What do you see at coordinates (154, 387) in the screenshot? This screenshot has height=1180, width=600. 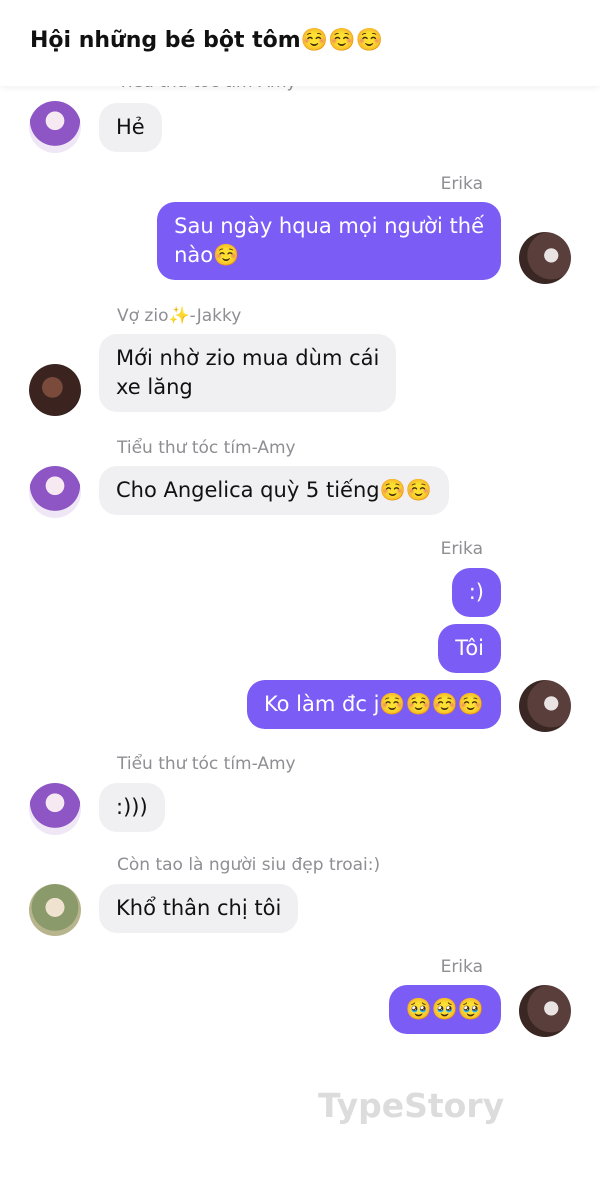 I see `message-text-line: xe lăng` at bounding box center [154, 387].